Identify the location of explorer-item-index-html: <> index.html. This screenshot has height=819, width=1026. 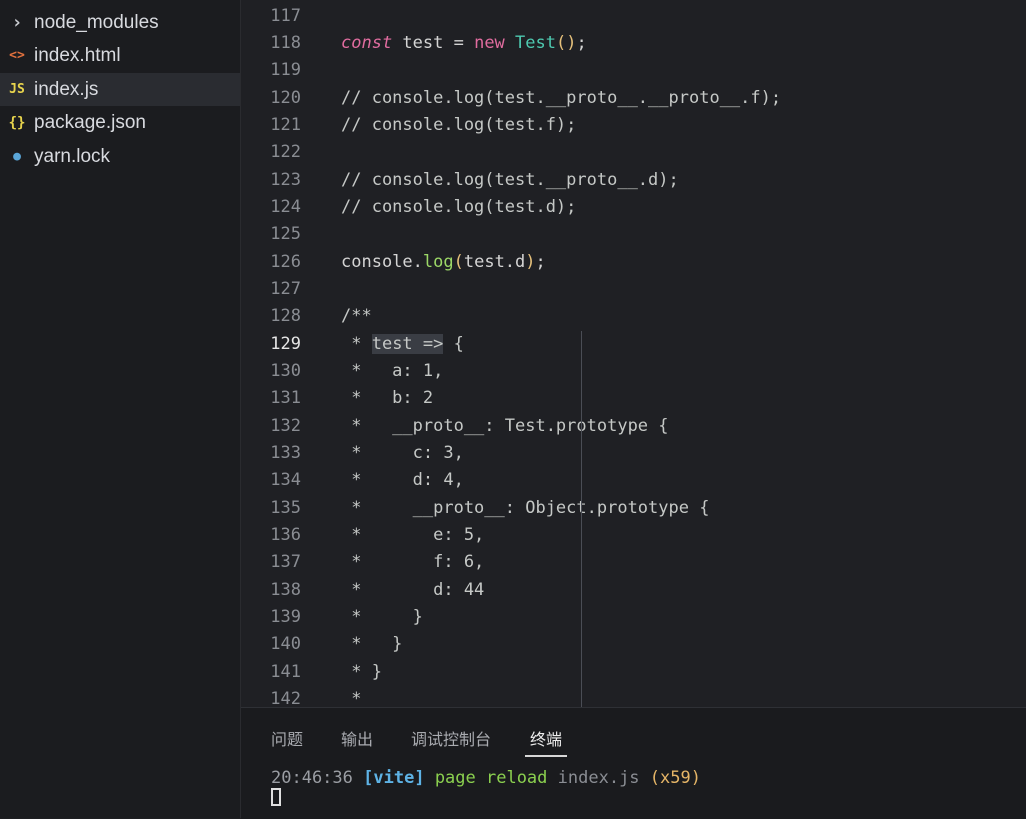
(120, 55).